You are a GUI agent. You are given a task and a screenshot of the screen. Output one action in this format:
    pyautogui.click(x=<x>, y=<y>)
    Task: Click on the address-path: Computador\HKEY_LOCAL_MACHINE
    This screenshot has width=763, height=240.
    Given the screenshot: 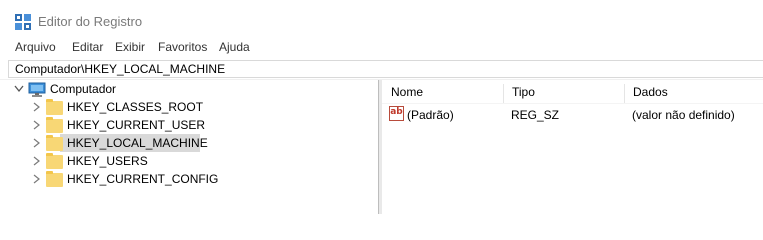 What is the action you would take?
    pyautogui.click(x=120, y=69)
    